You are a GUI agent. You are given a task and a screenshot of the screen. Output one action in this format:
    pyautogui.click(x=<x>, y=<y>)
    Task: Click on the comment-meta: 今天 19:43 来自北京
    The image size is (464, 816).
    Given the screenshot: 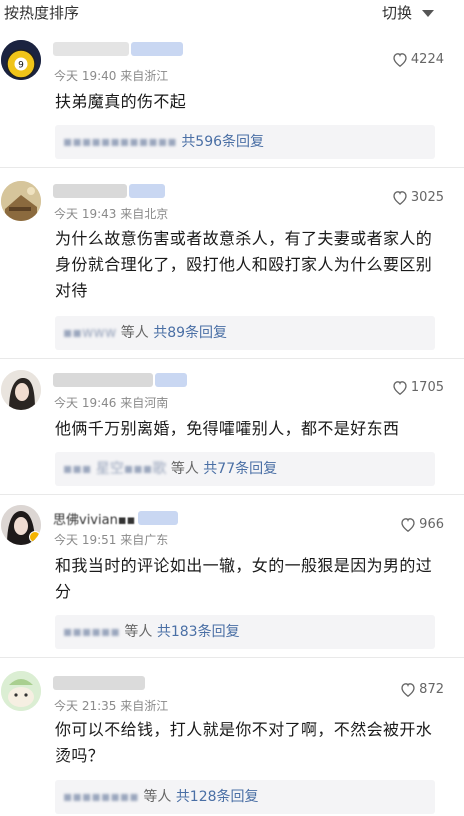 What is the action you would take?
    pyautogui.click(x=111, y=214)
    